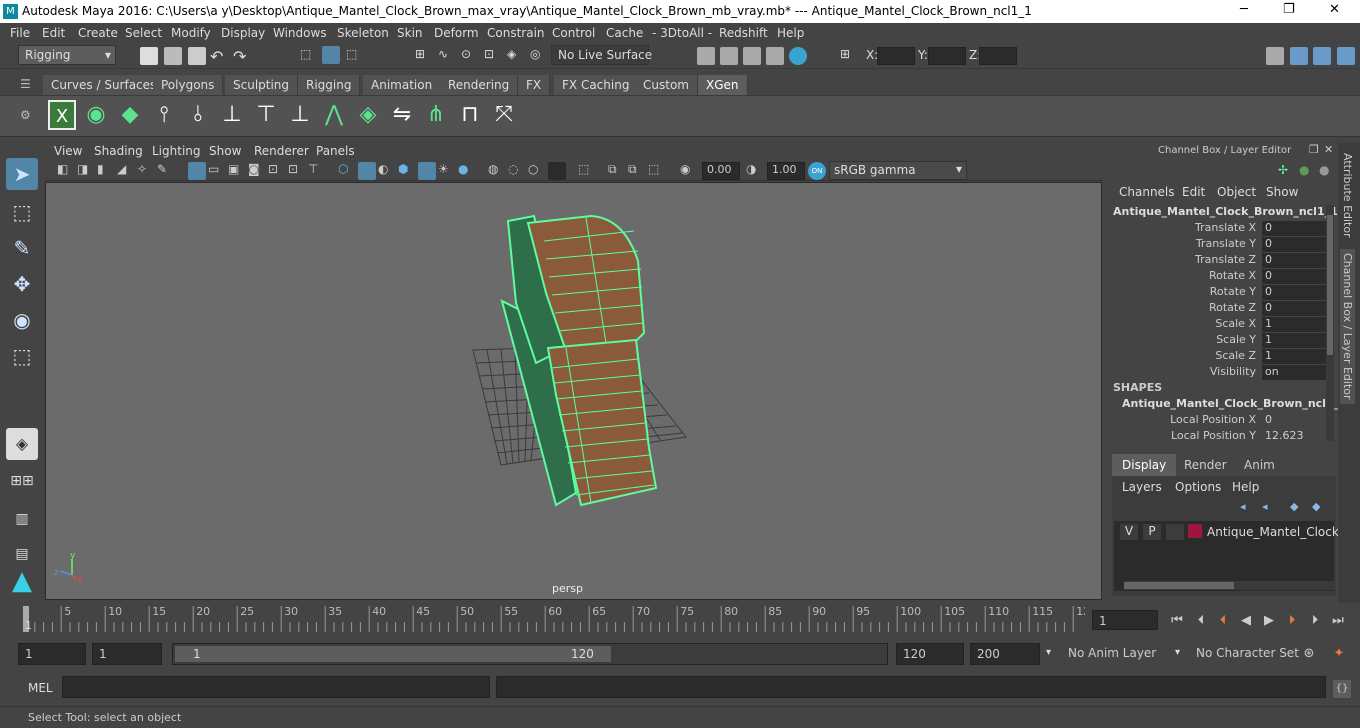  What do you see at coordinates (191, 33) in the screenshot?
I see `menu-modify: Modify` at bounding box center [191, 33].